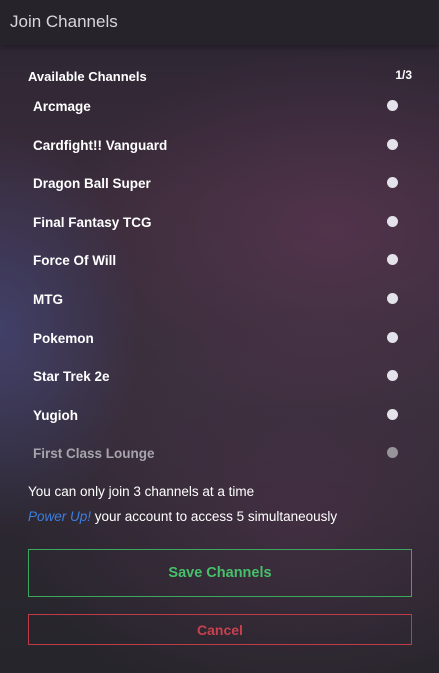 This screenshot has height=673, width=439. Describe the element at coordinates (62, 106) in the screenshot. I see `channel-label: Arcmage` at that location.